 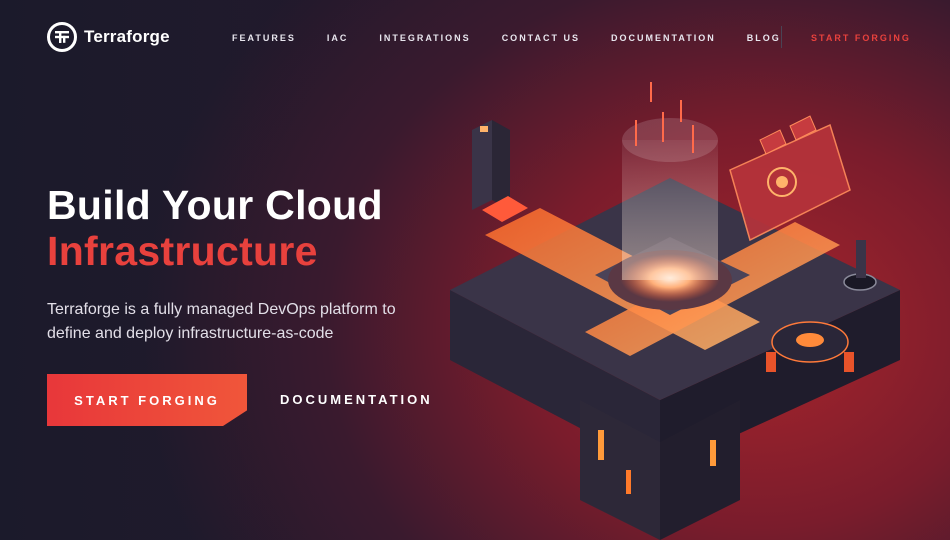 What do you see at coordinates (781, 37) in the screenshot?
I see `nav-divider` at bounding box center [781, 37].